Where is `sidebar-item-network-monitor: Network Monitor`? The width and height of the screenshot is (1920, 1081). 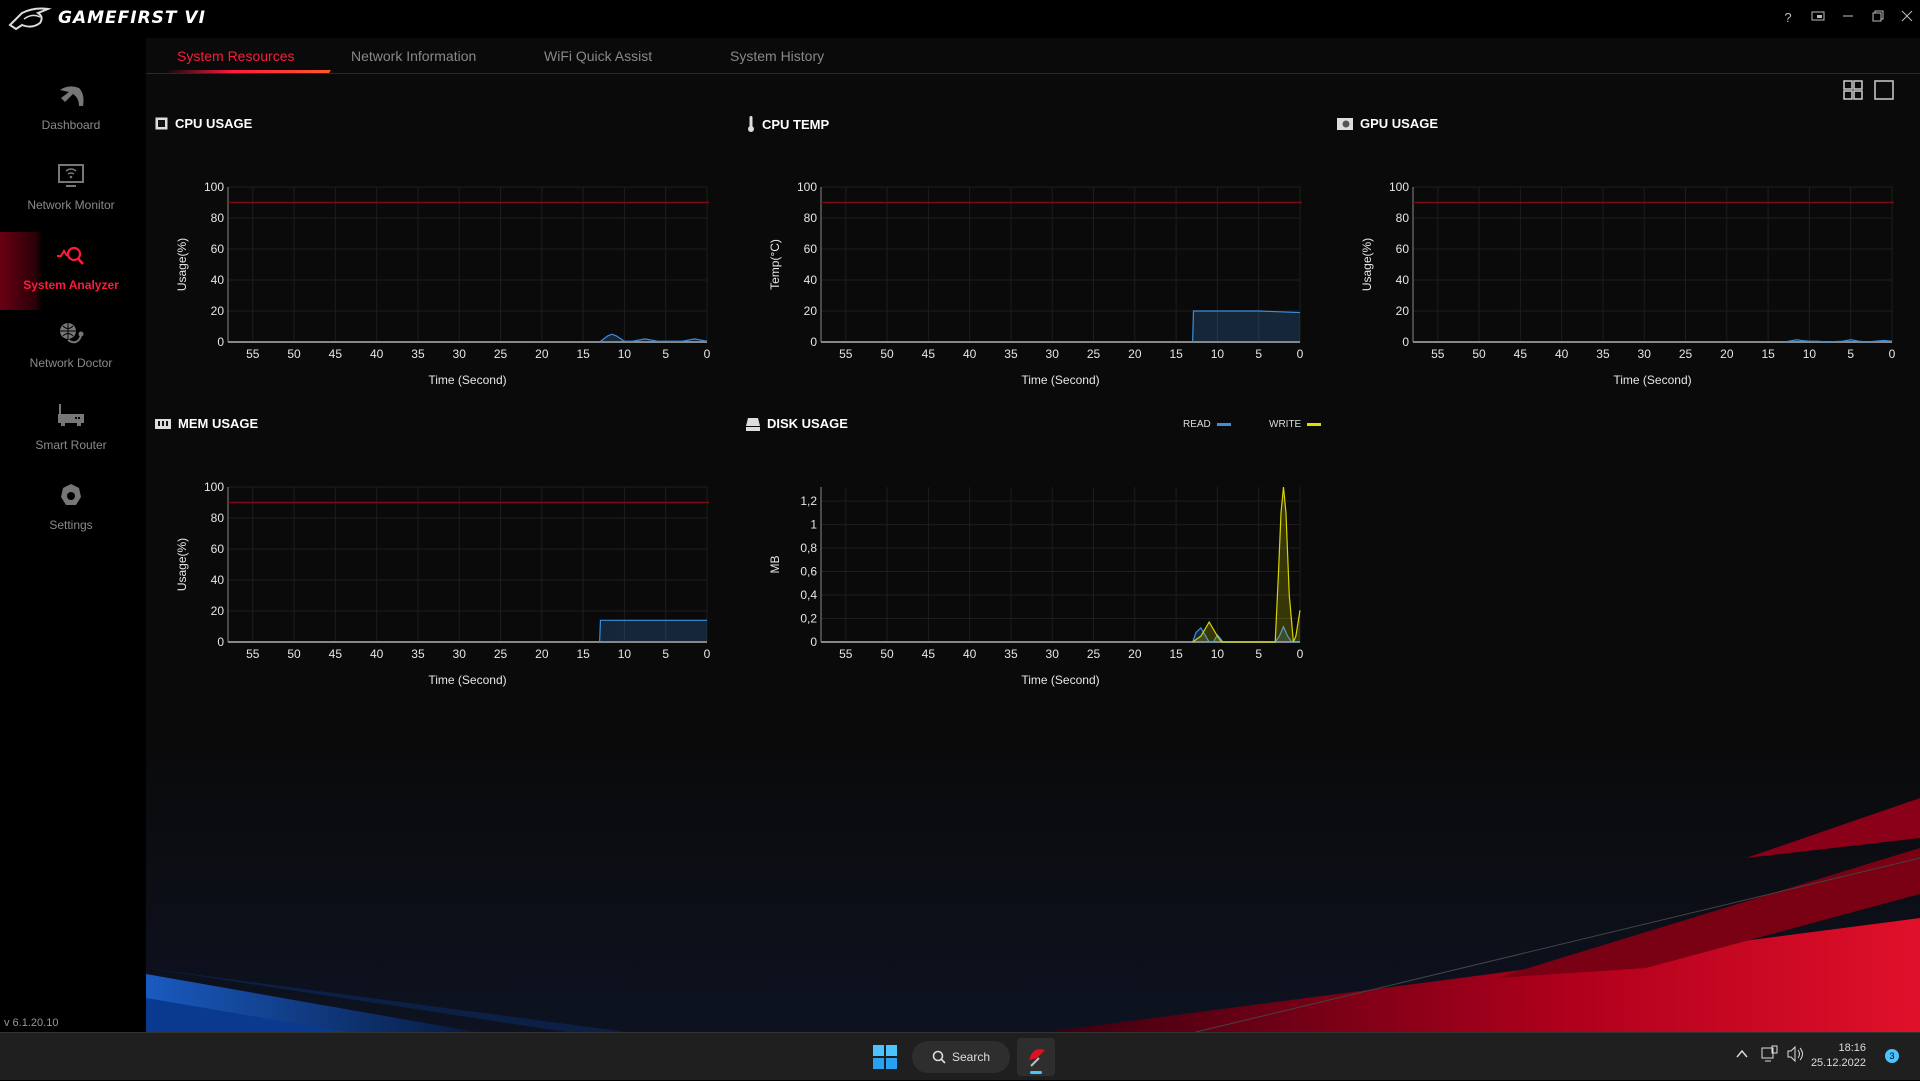 sidebar-item-network-monitor: Network Monitor is located at coordinates (71, 191).